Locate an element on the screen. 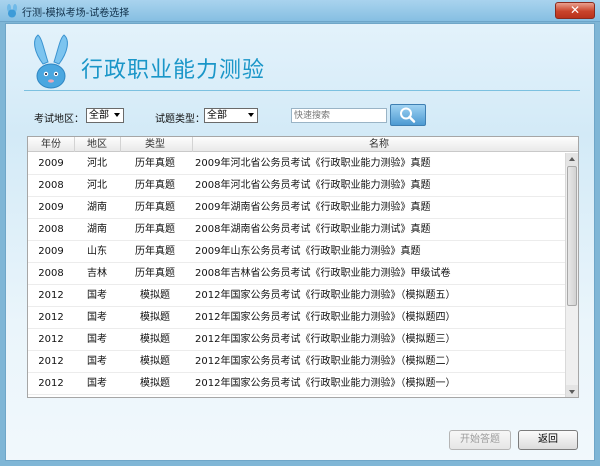 Image resolution: width=600 pixels, height=466 pixels. cell-name: 2012年国家公务员考试《行政职业能力测验》（模拟题五） is located at coordinates (325, 295).